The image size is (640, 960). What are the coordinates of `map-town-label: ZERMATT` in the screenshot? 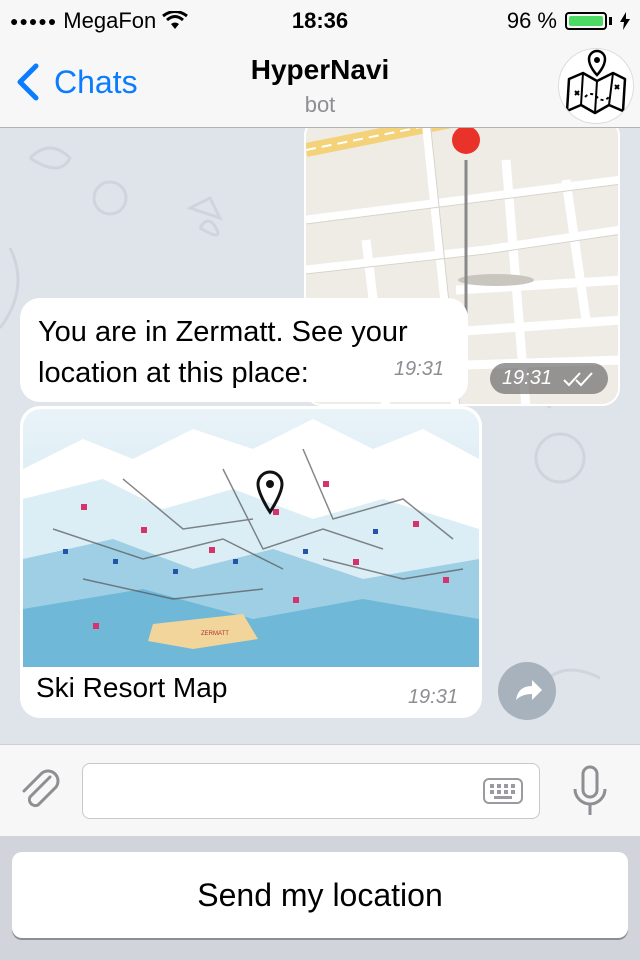 It's located at (215, 634).